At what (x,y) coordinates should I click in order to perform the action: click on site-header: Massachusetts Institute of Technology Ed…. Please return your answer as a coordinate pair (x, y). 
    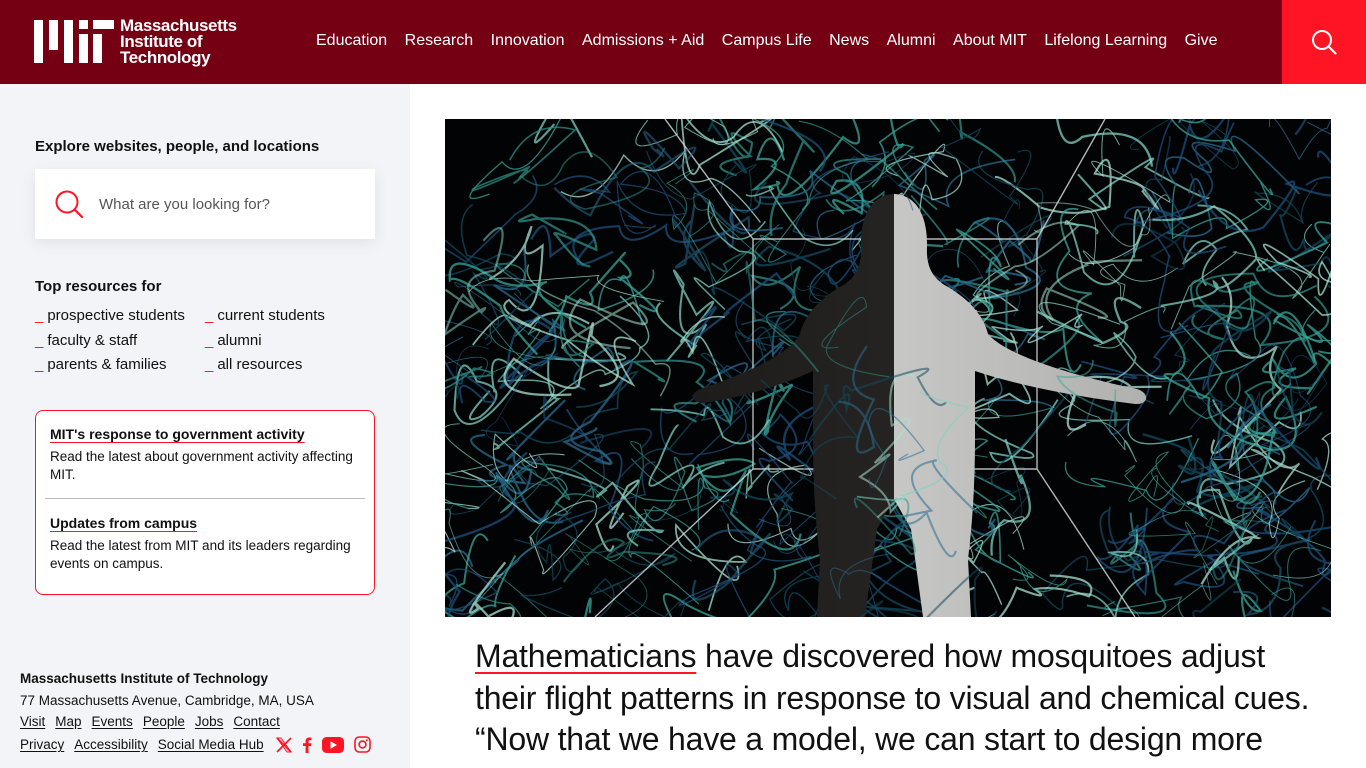
    Looking at the image, I should click on (683, 42).